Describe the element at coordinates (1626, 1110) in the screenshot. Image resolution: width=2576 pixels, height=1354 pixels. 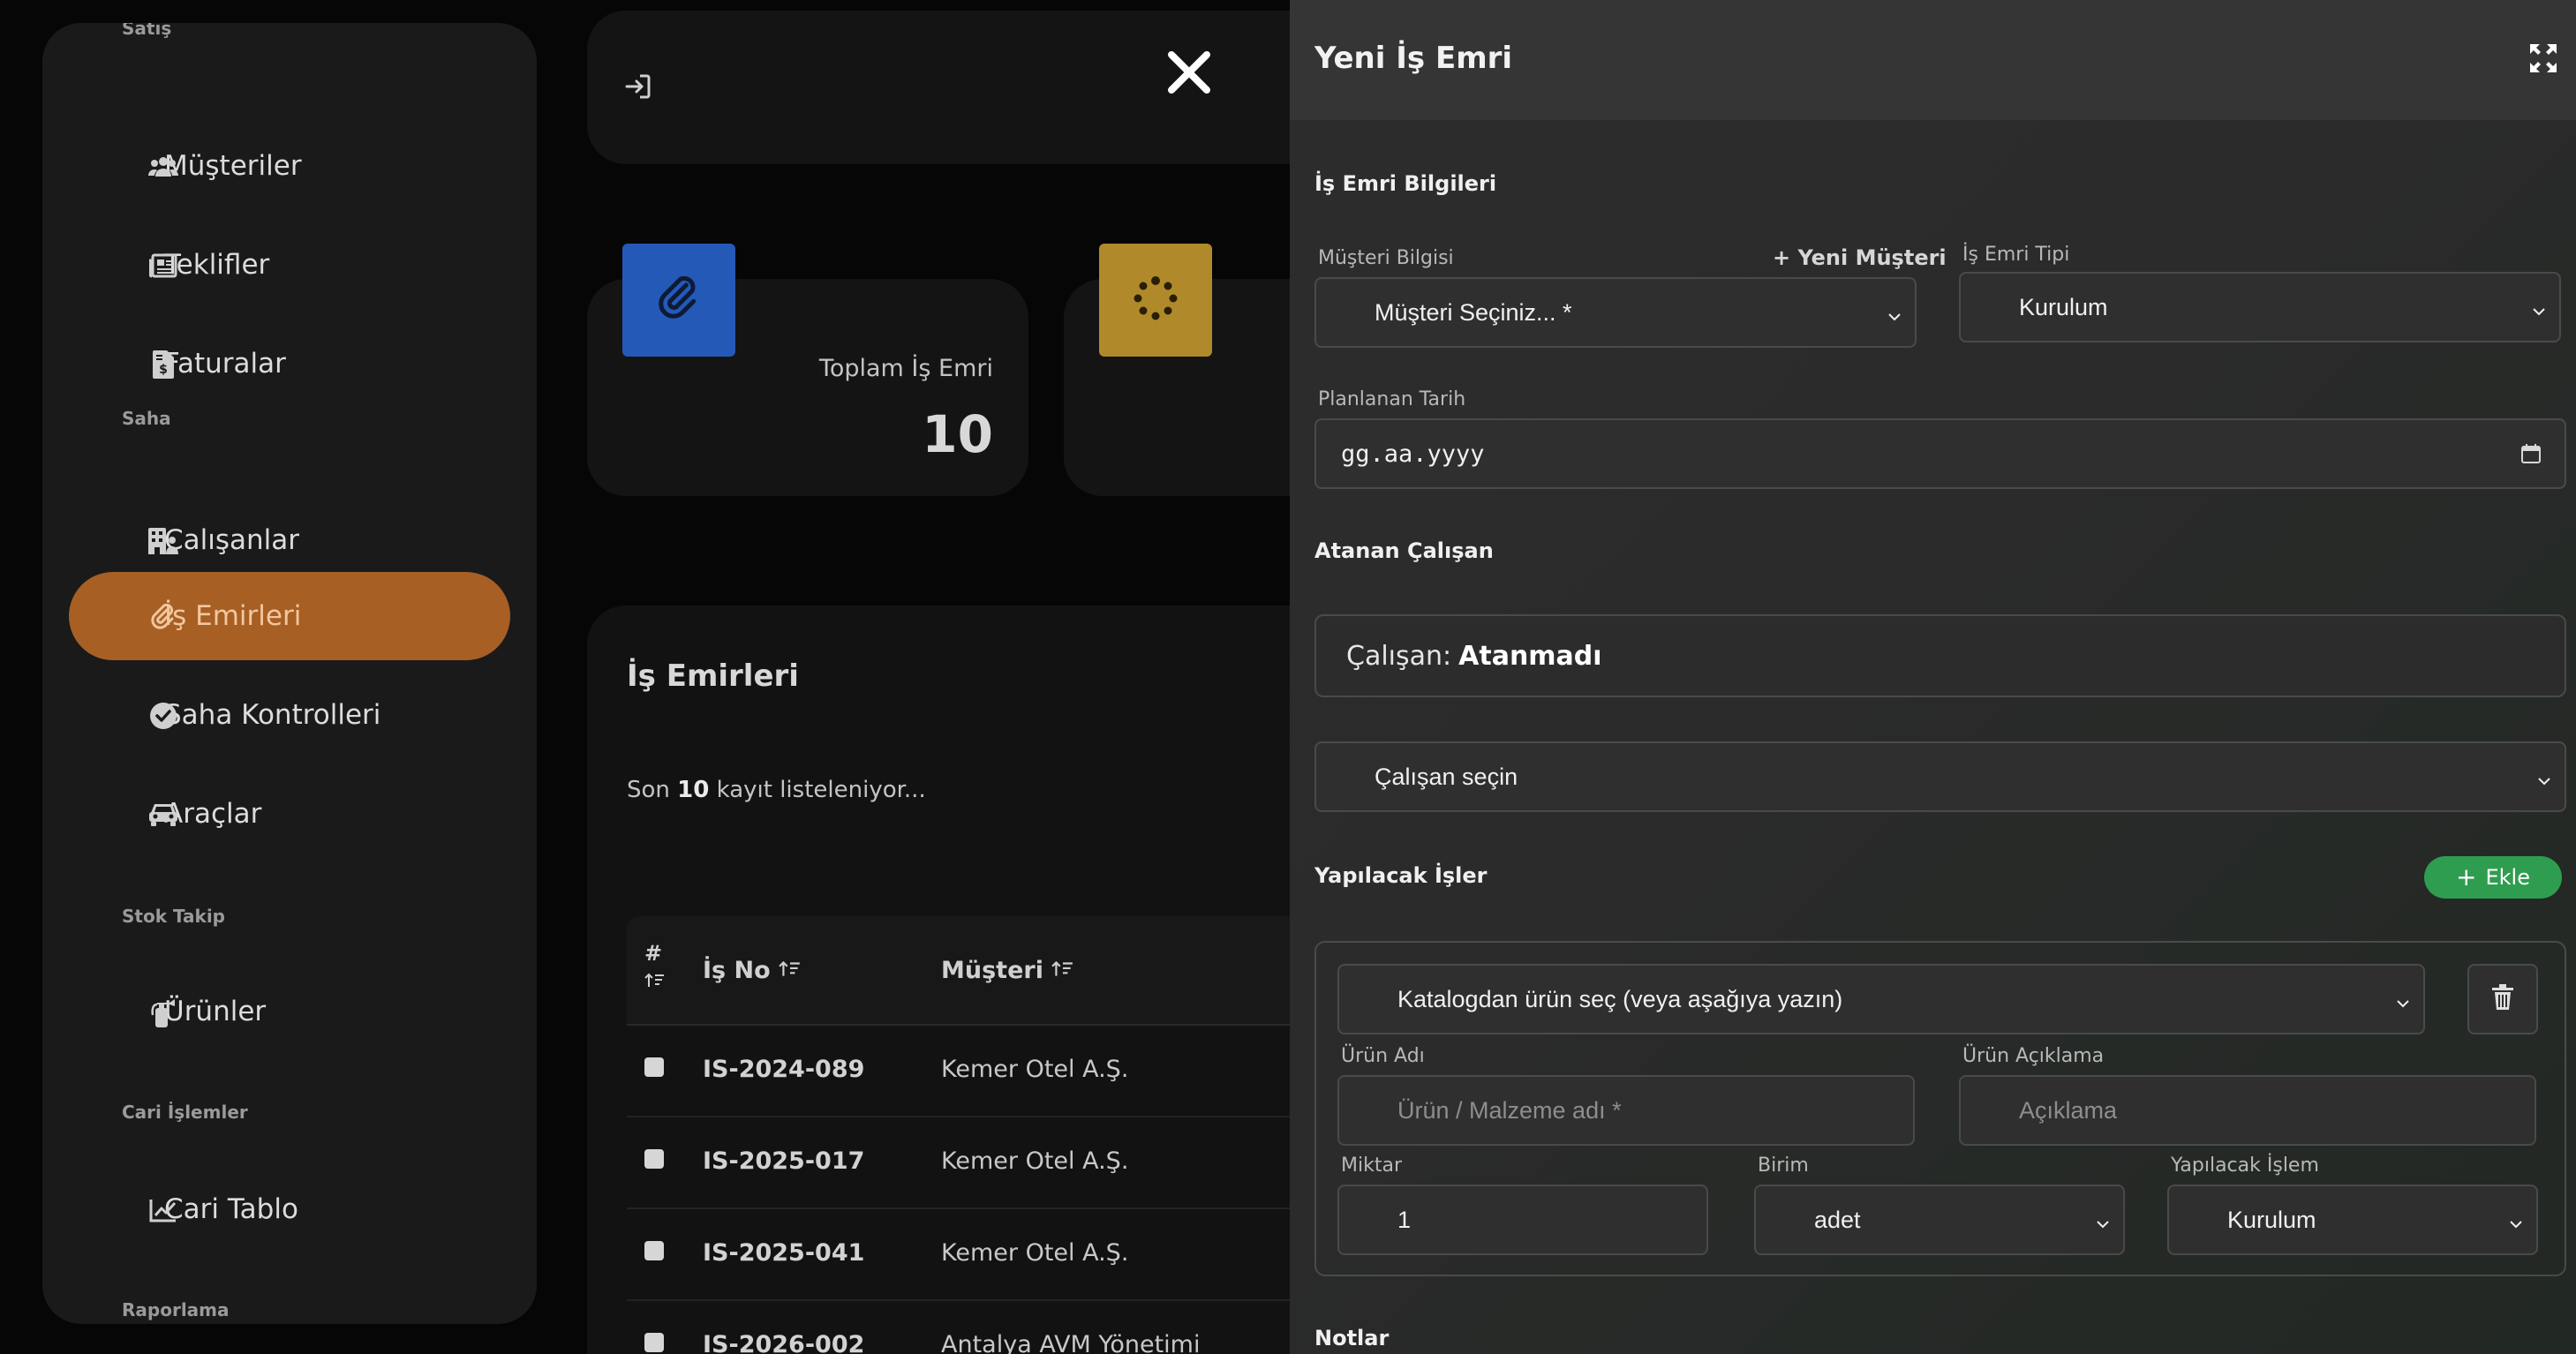
I see `product-name-input: Ürün / Malzeme adı *` at that location.